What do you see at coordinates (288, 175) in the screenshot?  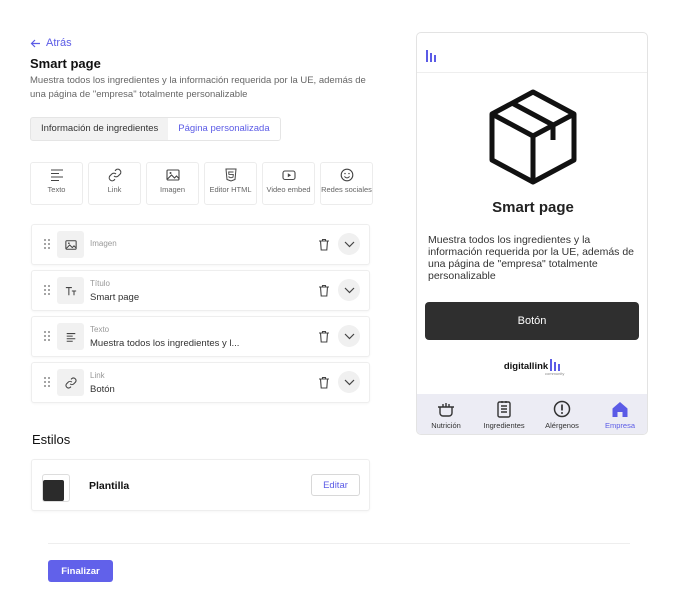 I see `video-icon` at bounding box center [288, 175].